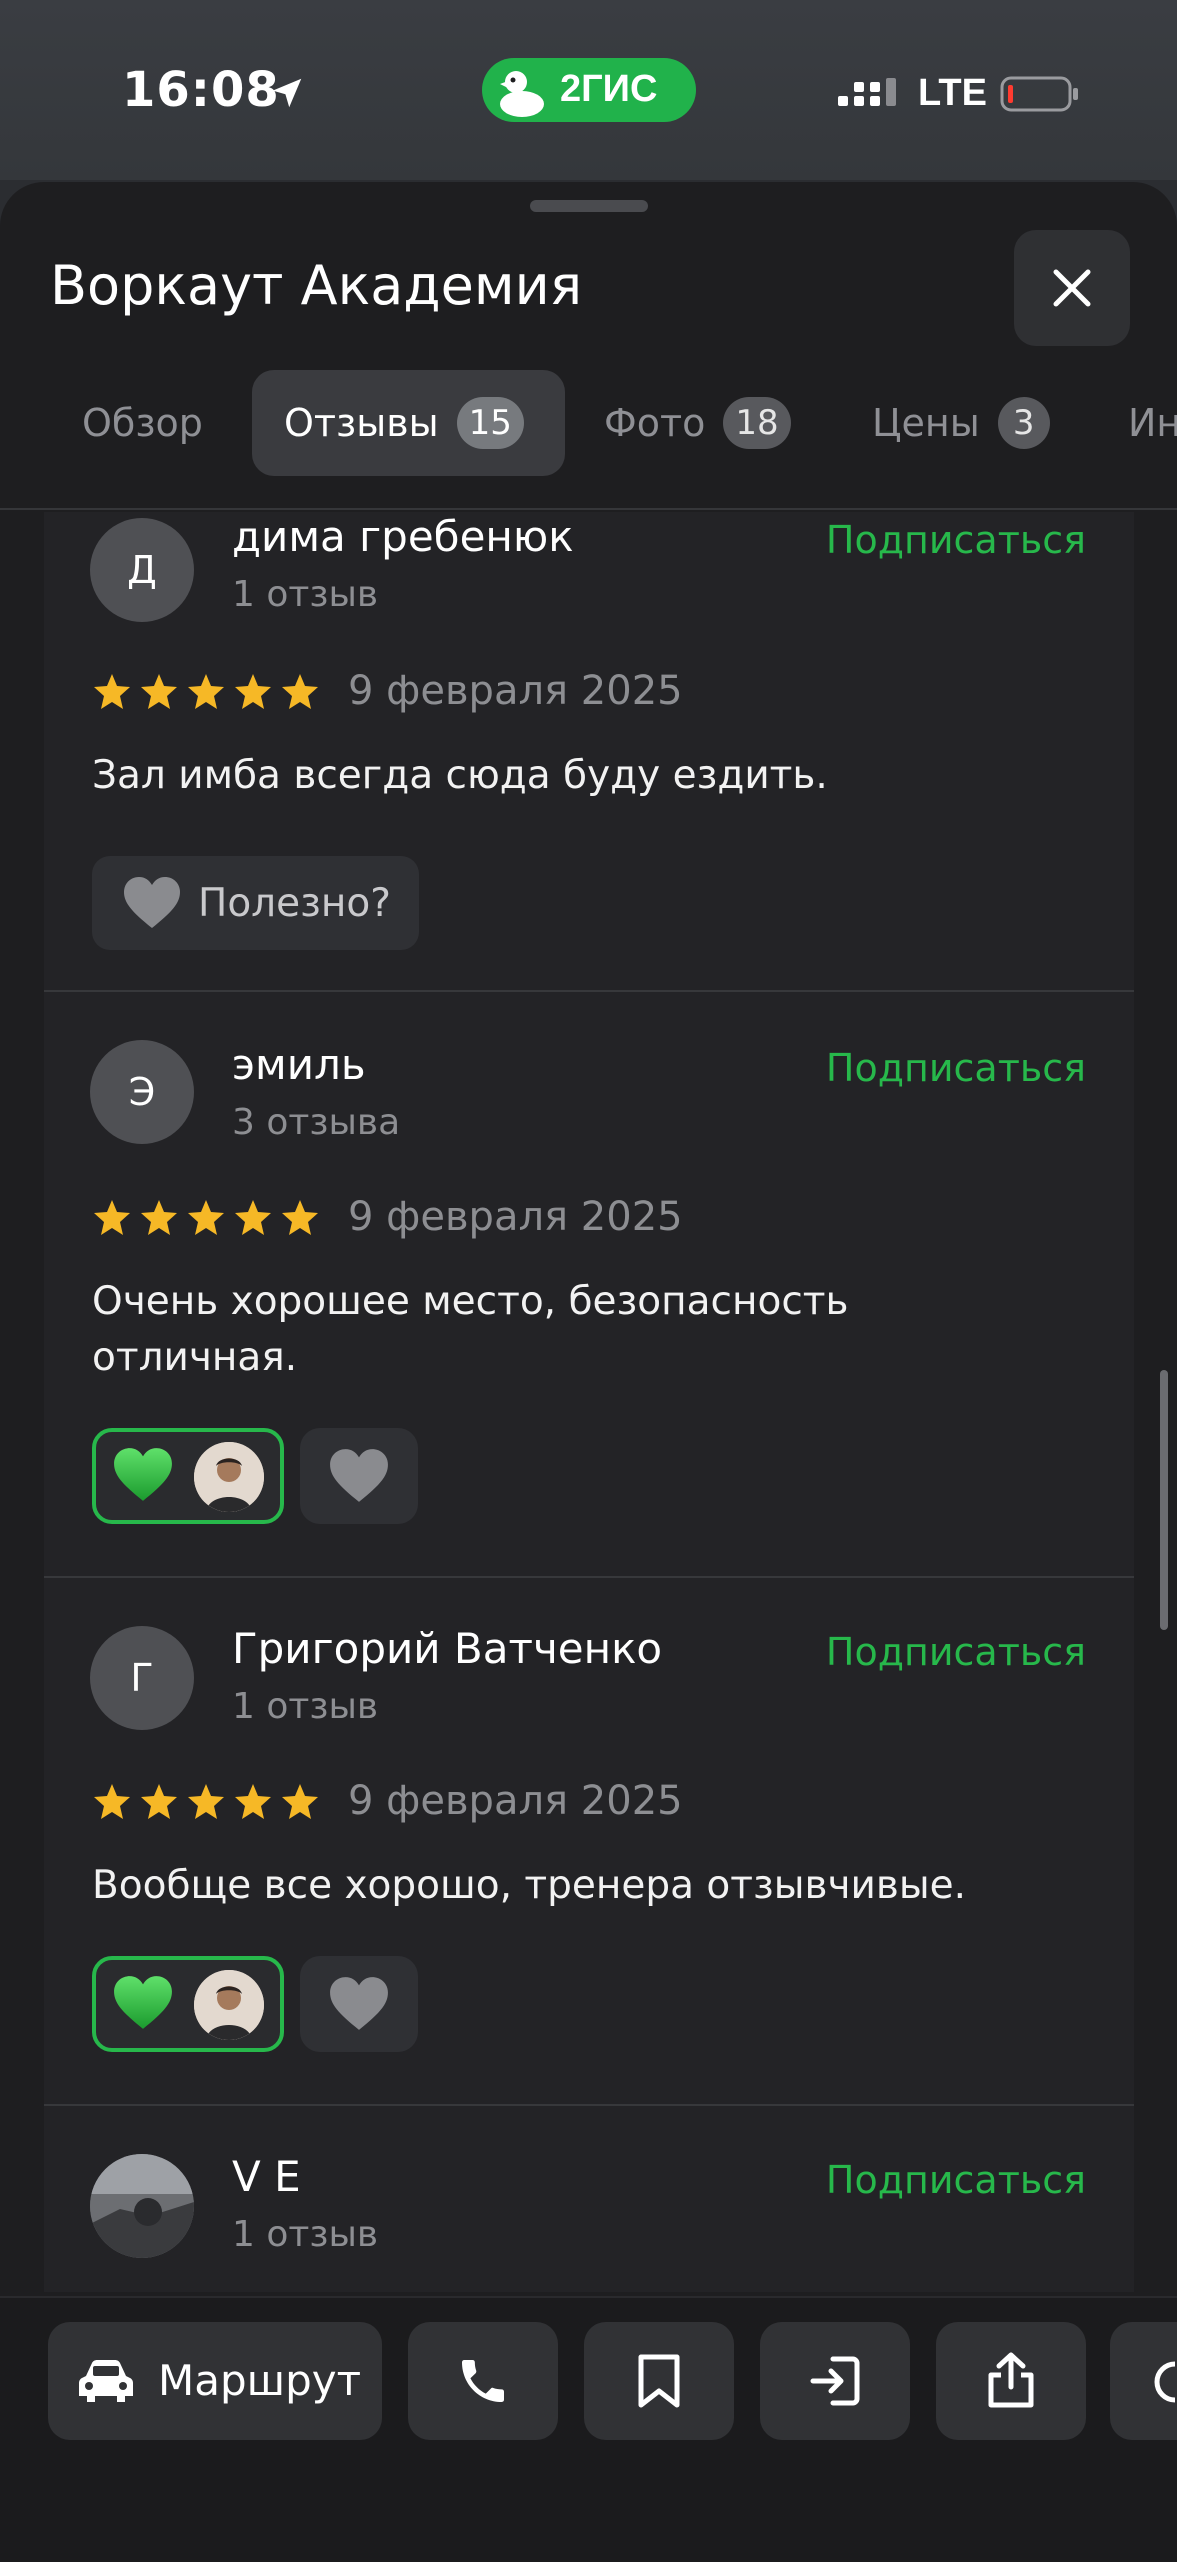 The image size is (1177, 2562). I want to click on call-button, so click(483, 2381).